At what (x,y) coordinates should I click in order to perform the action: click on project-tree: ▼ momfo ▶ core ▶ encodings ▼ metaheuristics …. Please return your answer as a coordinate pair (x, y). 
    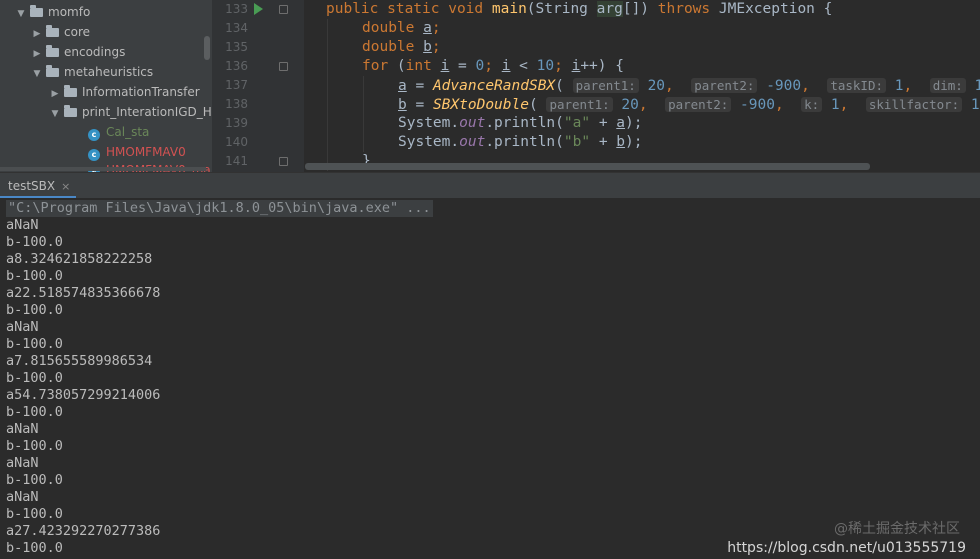
    Looking at the image, I should click on (106, 86).